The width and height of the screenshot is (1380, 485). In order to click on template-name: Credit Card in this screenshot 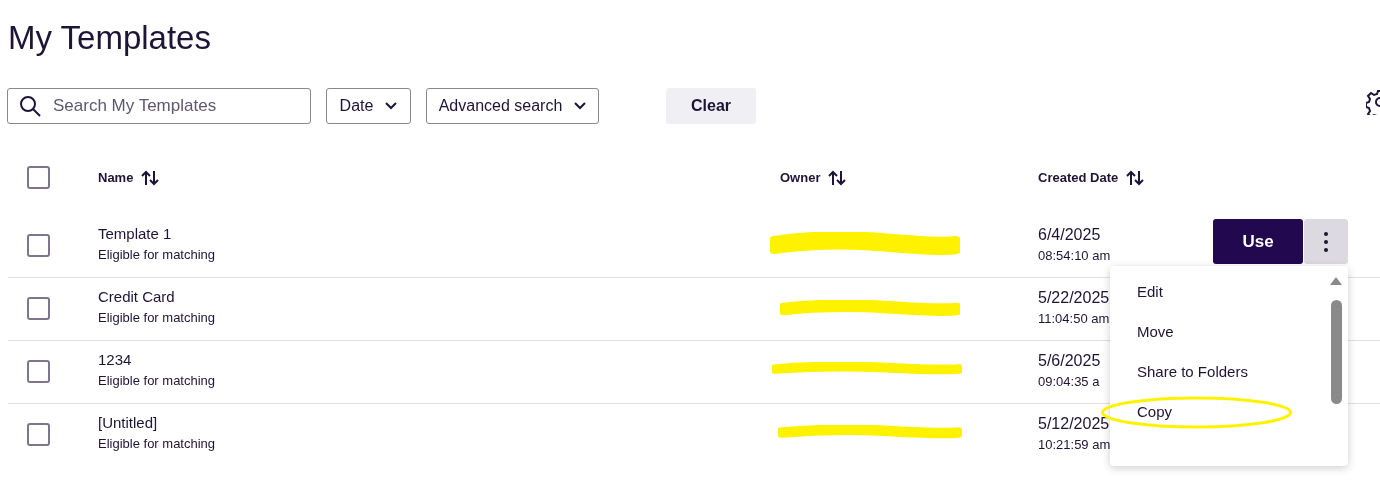, I will do `click(136, 297)`.